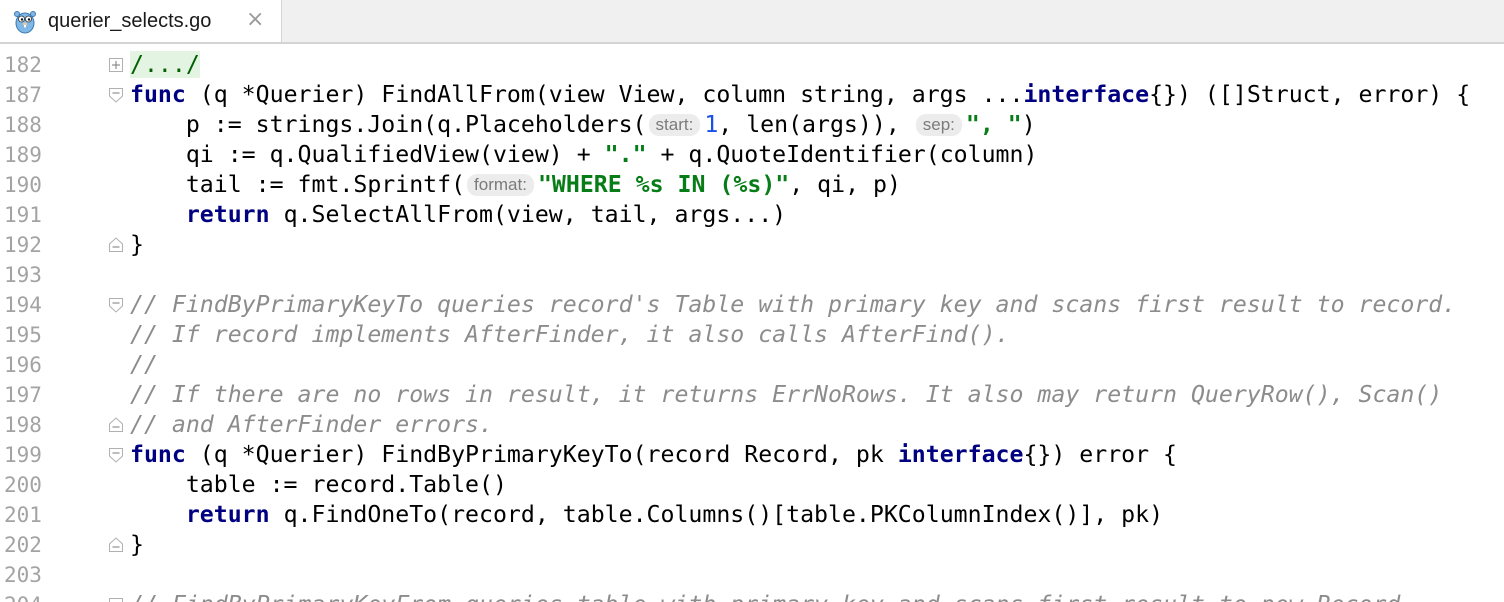  I want to click on line-number: 194, so click(25, 305).